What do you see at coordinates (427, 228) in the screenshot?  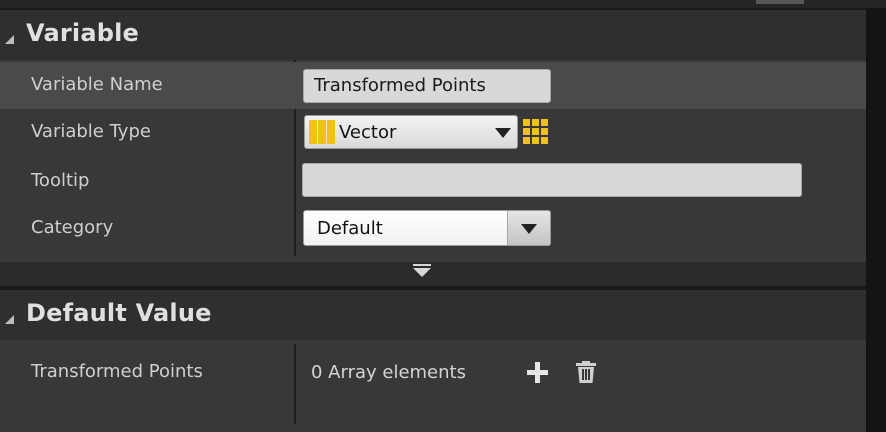 I see `category-dropdown: Default` at bounding box center [427, 228].